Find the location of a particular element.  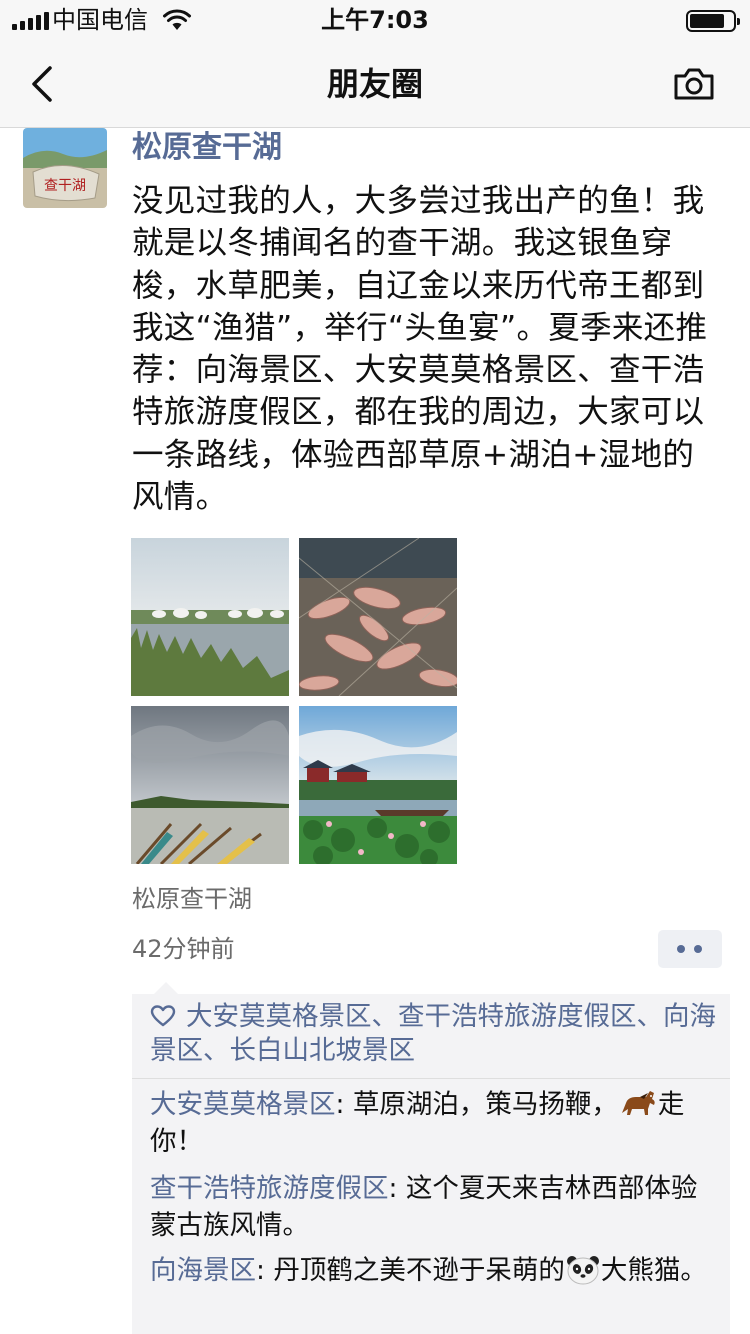

post-timestamp: 42分钟前 is located at coordinates (183, 949).